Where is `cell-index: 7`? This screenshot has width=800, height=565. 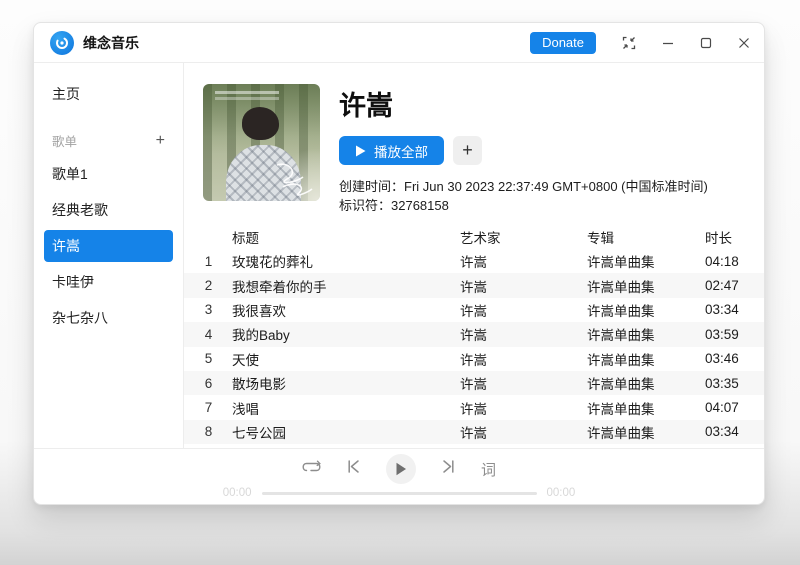 cell-index: 7 is located at coordinates (208, 408).